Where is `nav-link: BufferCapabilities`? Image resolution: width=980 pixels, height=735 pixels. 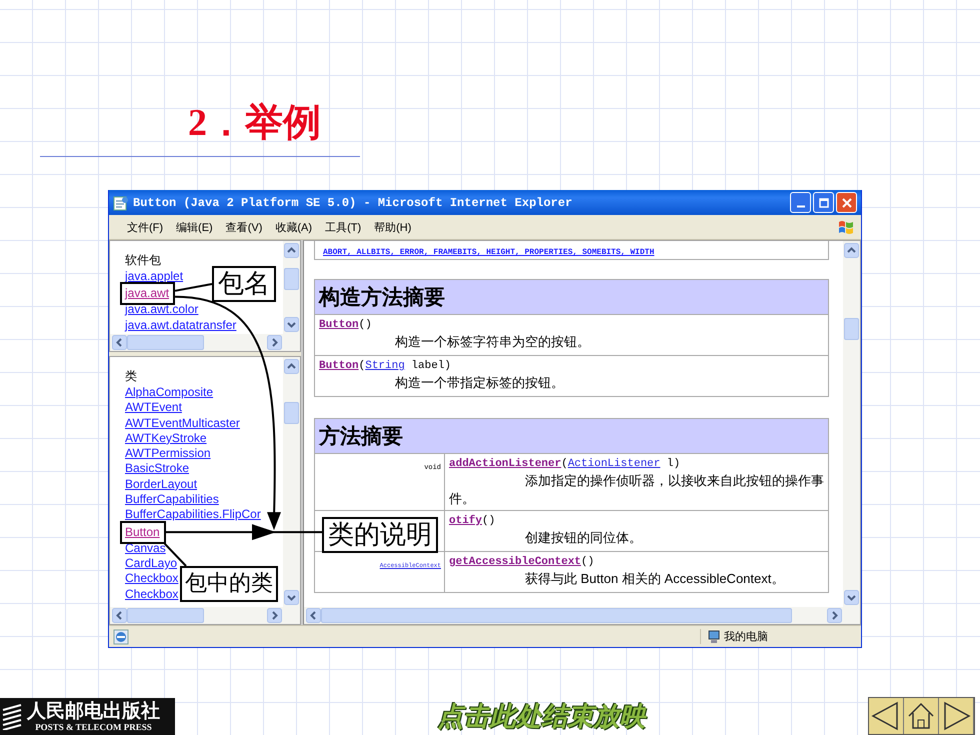 nav-link: BufferCapabilities is located at coordinates (172, 500).